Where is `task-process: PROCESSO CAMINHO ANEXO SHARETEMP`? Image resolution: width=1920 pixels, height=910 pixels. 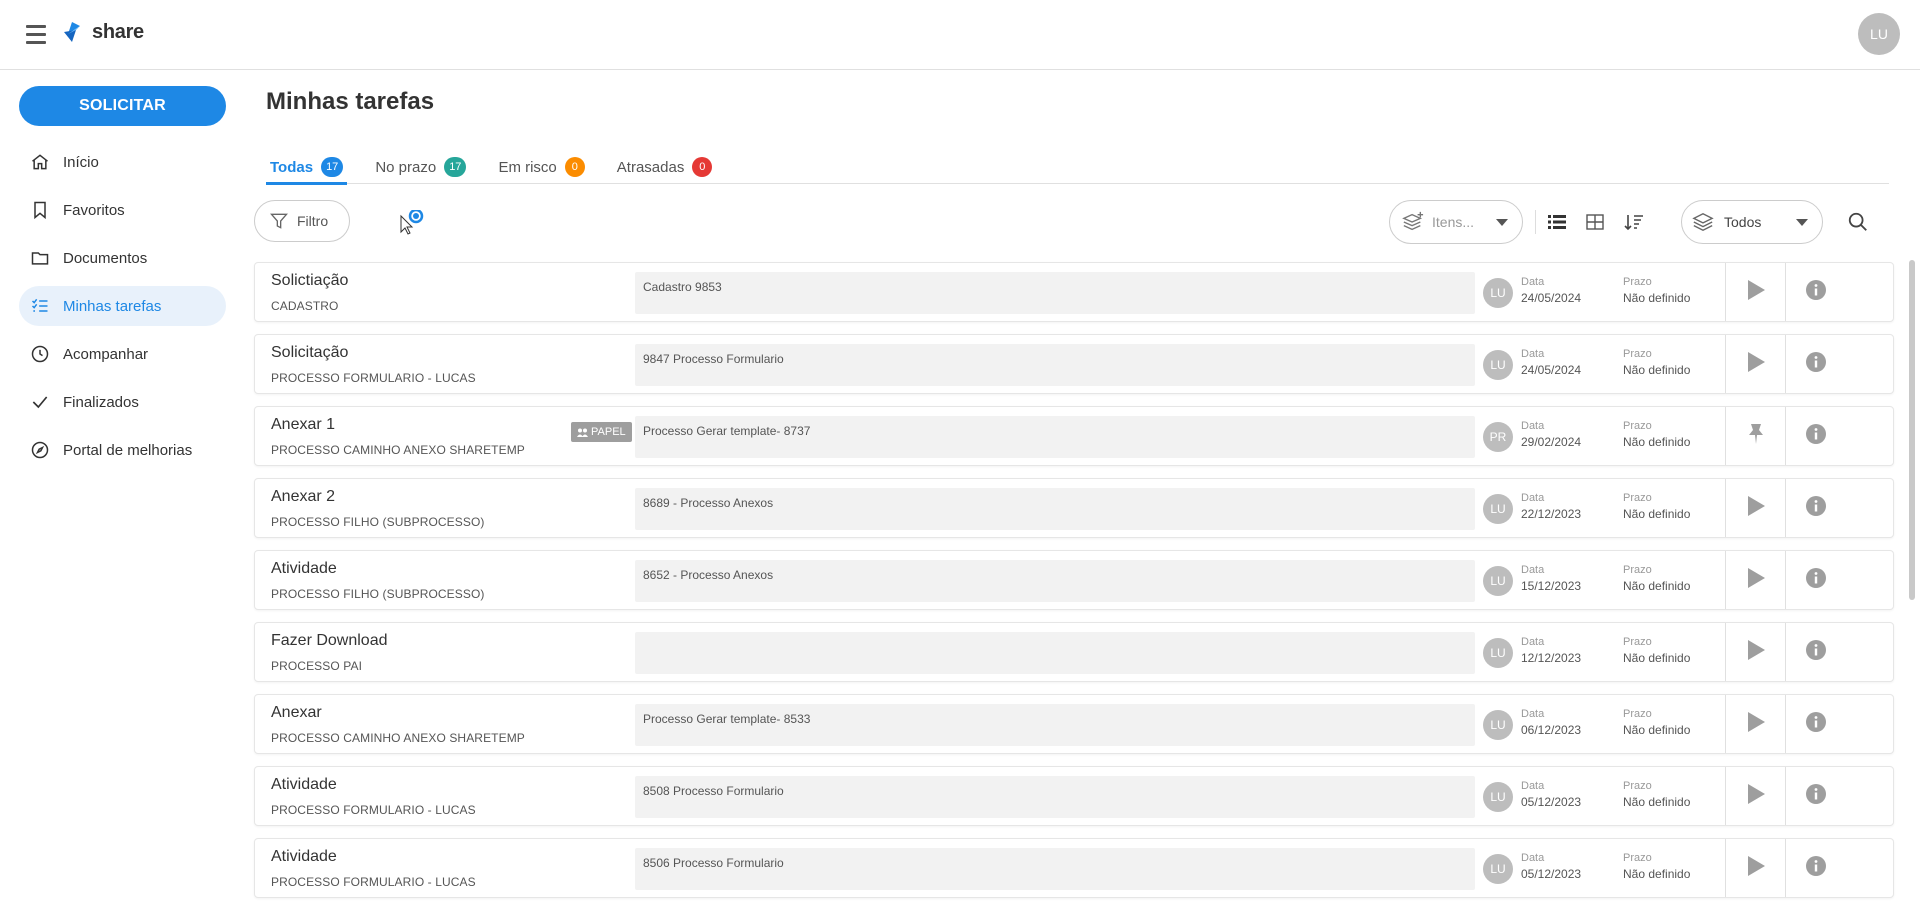
task-process: PROCESSO CAMINHO ANEXO SHARETEMP is located at coordinates (398, 738).